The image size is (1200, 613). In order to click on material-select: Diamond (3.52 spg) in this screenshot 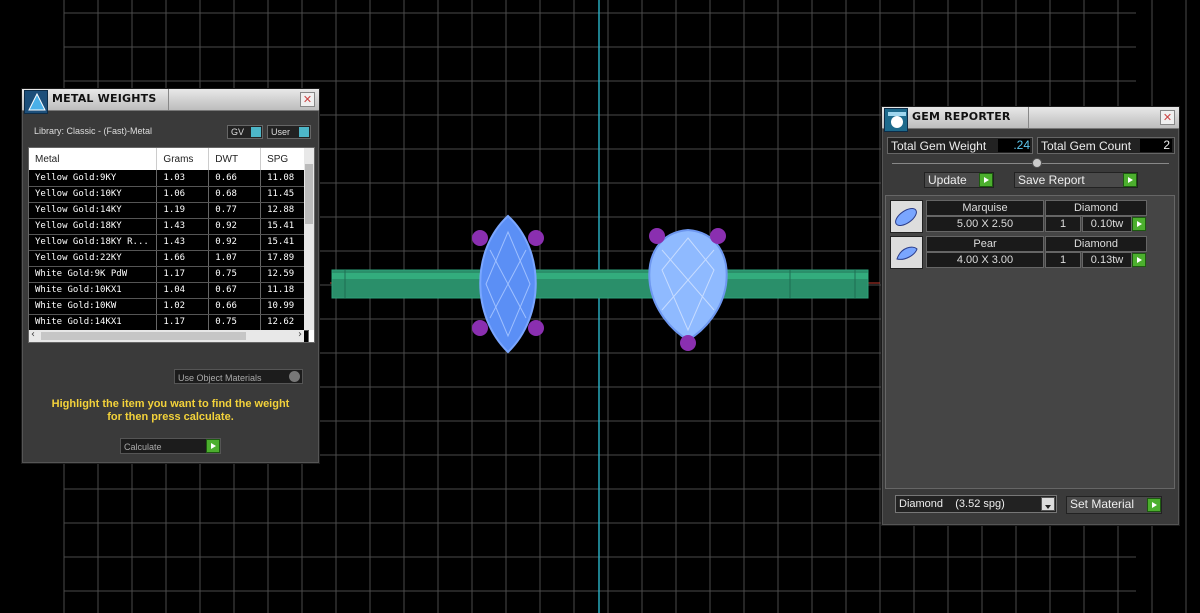, I will do `click(976, 504)`.